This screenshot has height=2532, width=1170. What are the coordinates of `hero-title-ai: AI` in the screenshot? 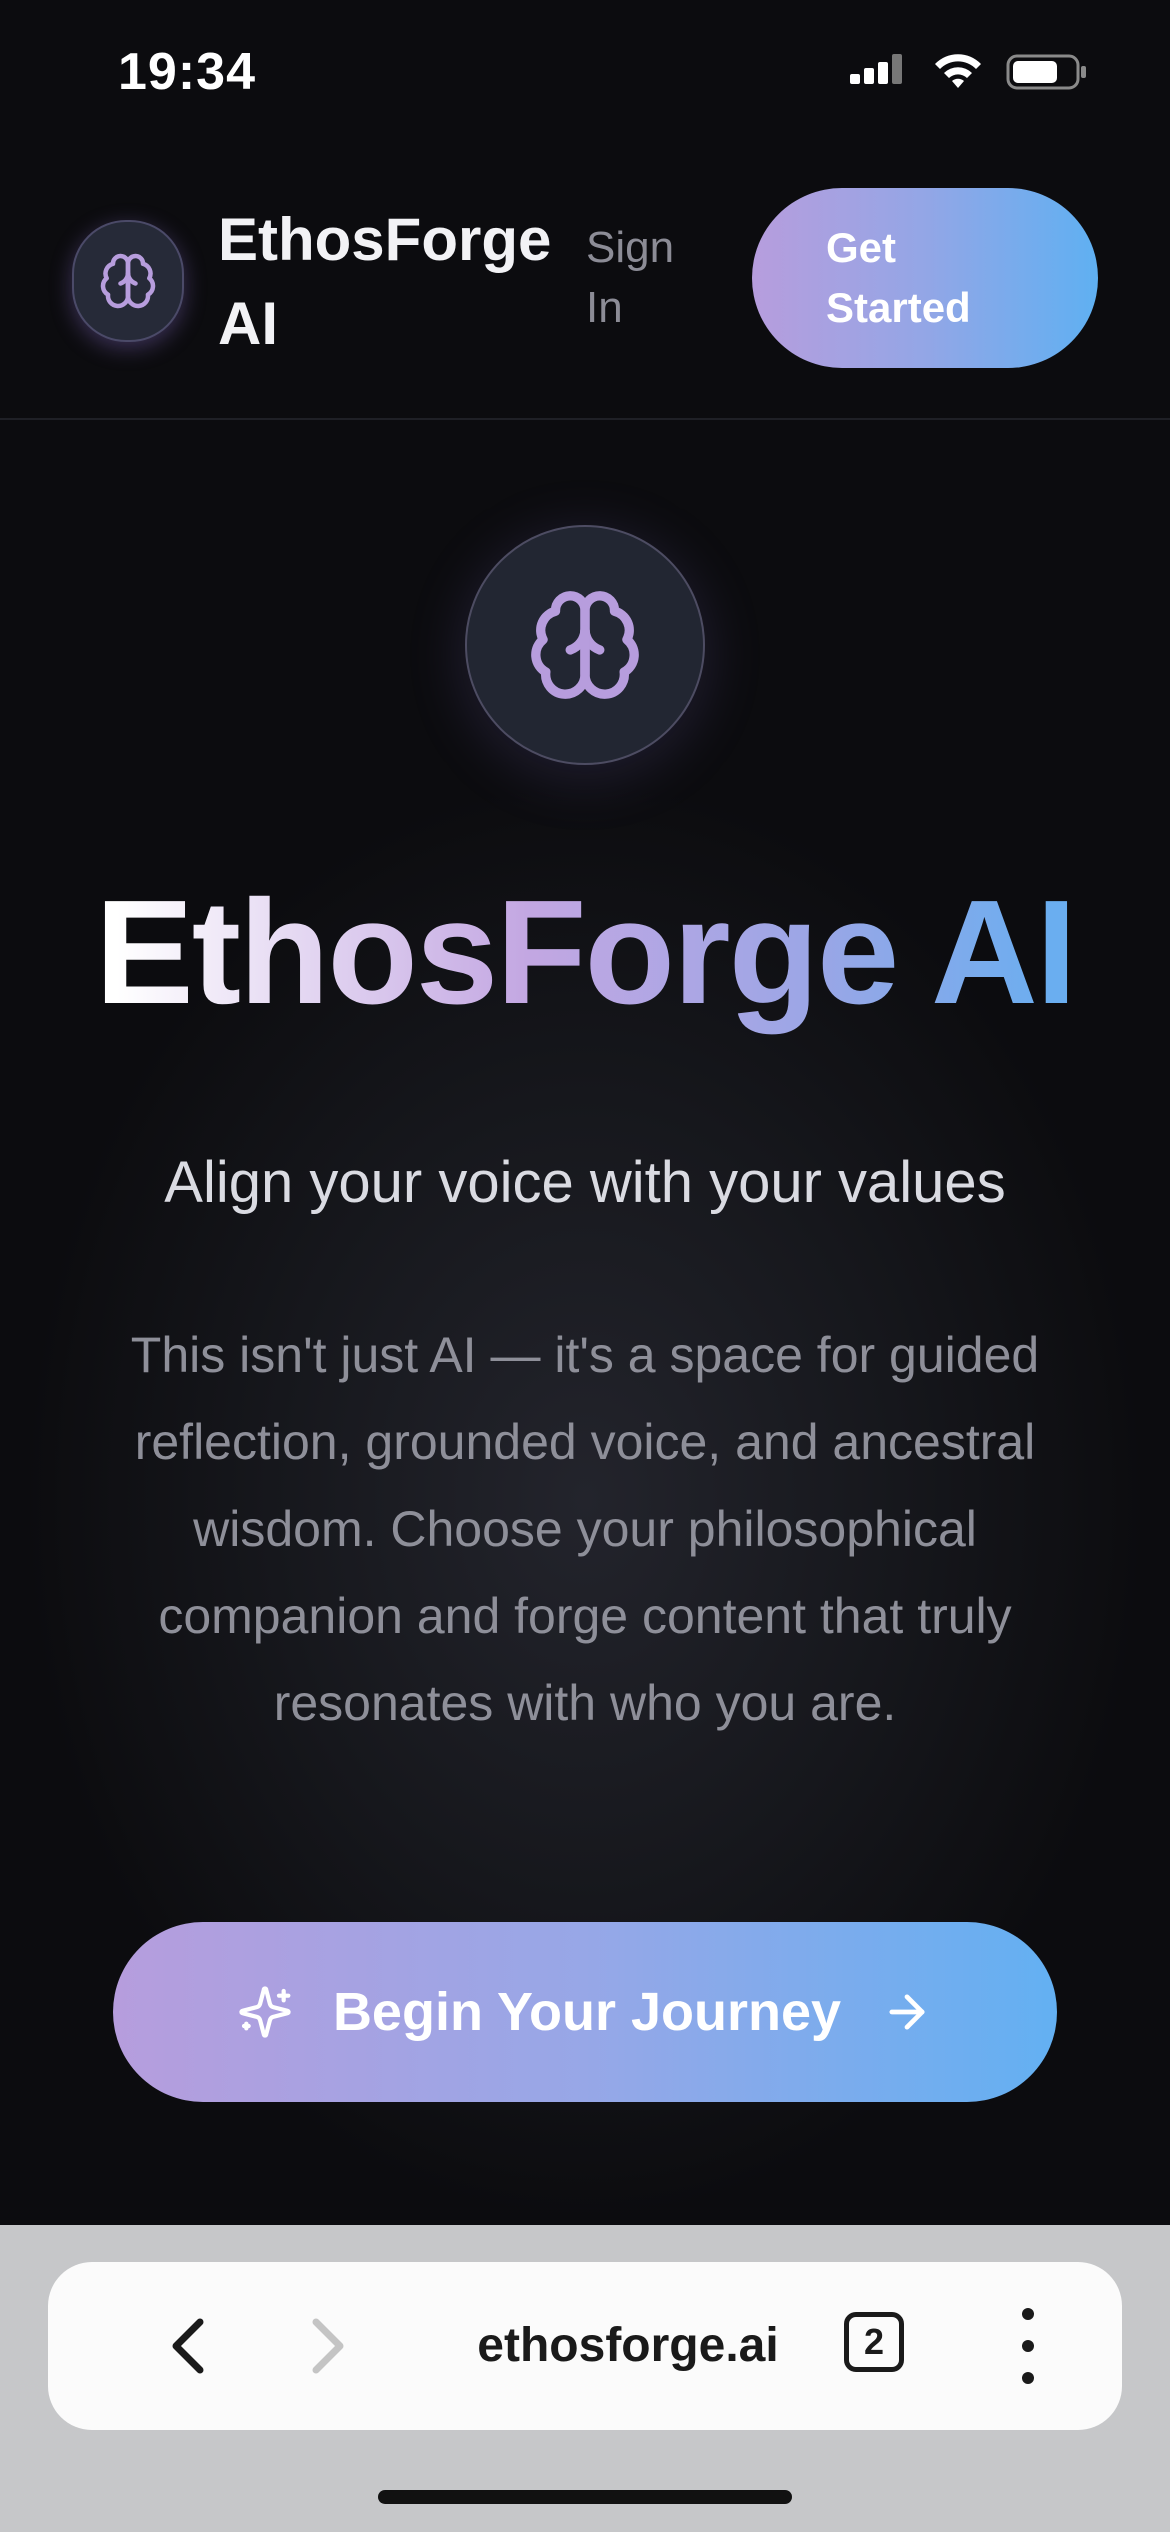 It's located at (1002, 952).